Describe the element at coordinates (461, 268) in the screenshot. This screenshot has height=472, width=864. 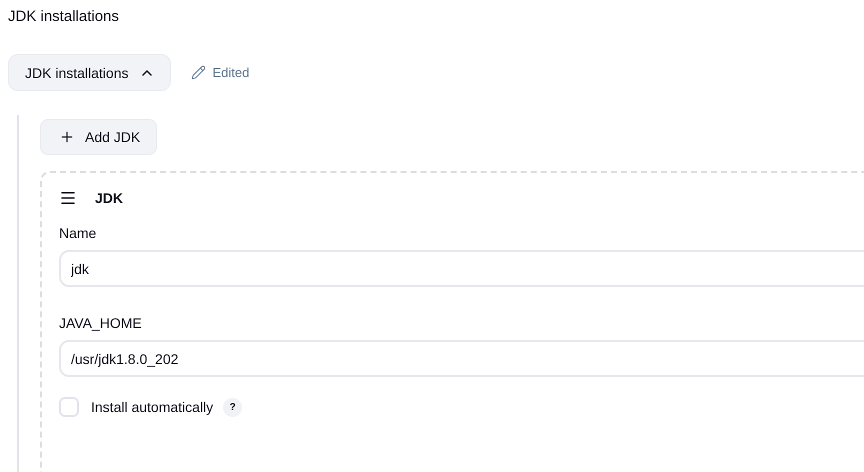
I see `input-field: jdk` at that location.